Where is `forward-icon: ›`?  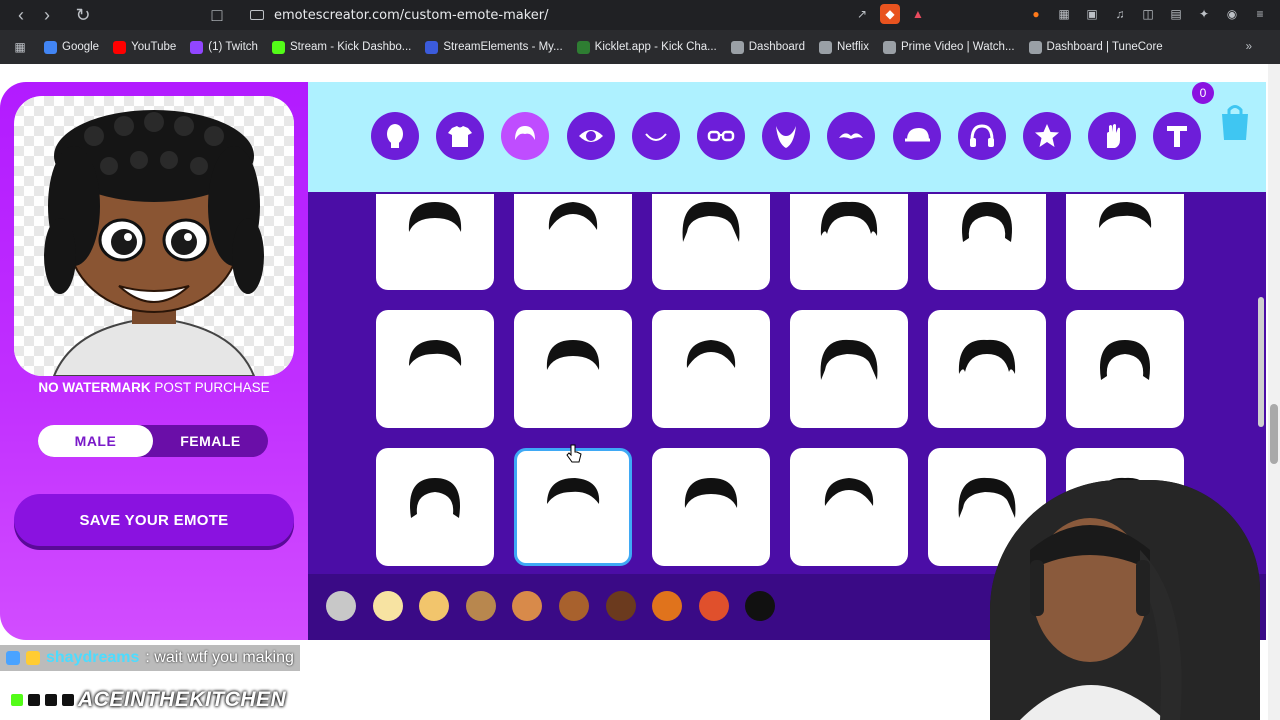 forward-icon: › is located at coordinates (47, 15).